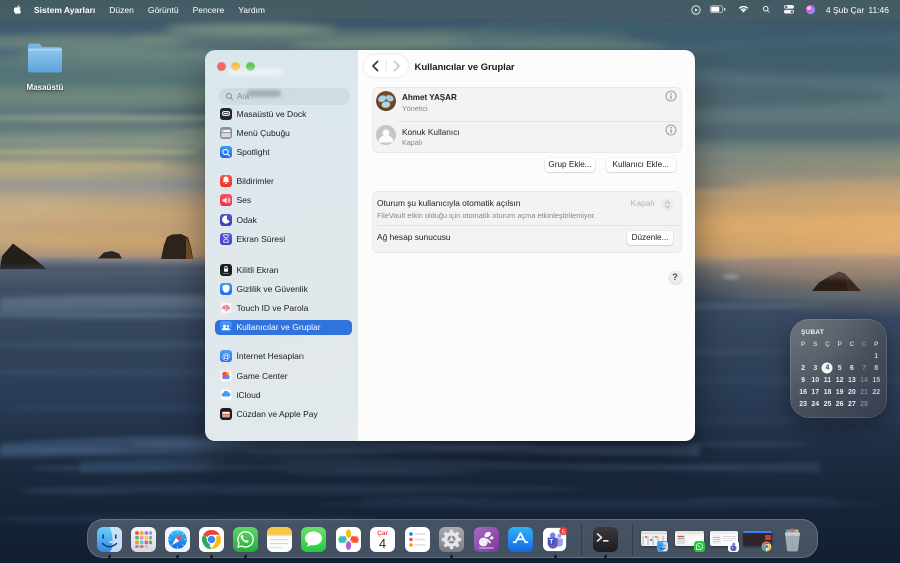 This screenshot has width=900, height=563. Describe the element at coordinates (486, 548) in the screenshot. I see `svg-text: business` at that location.